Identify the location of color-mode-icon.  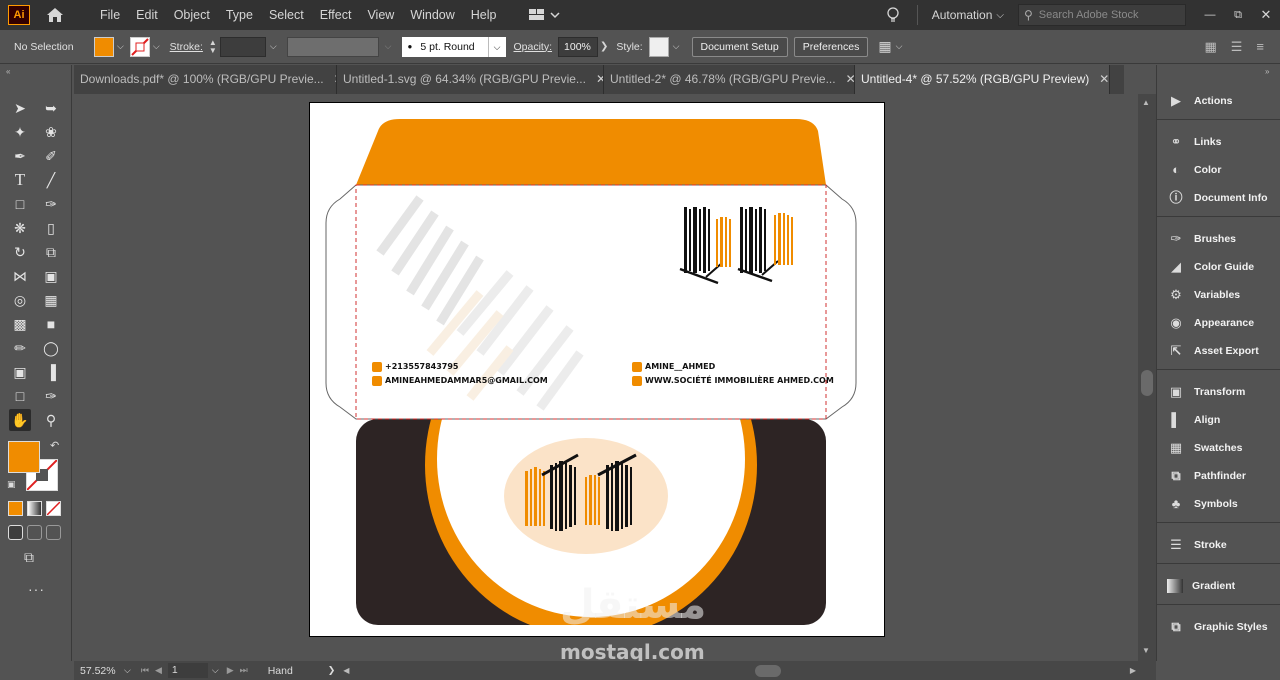
(15, 508).